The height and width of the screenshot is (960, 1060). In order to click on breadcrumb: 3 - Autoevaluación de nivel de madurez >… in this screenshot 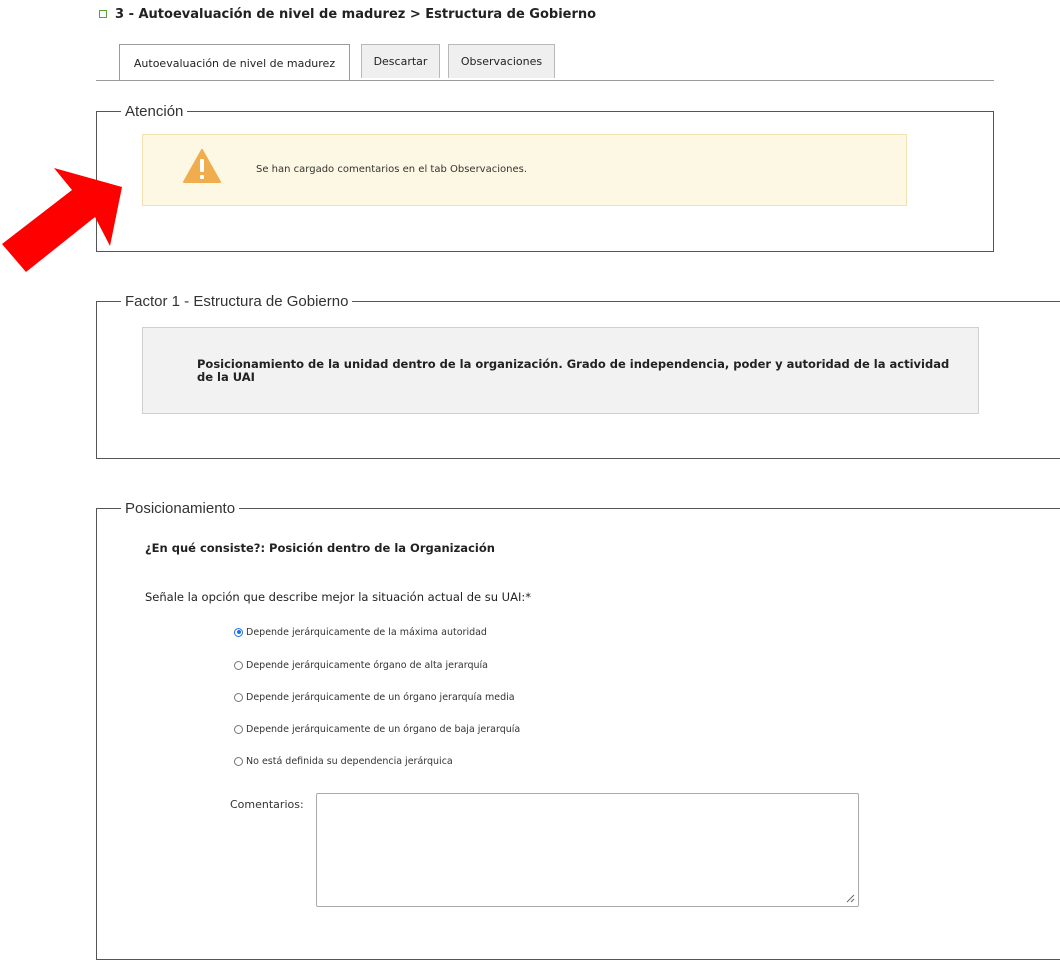, I will do `click(346, 14)`.